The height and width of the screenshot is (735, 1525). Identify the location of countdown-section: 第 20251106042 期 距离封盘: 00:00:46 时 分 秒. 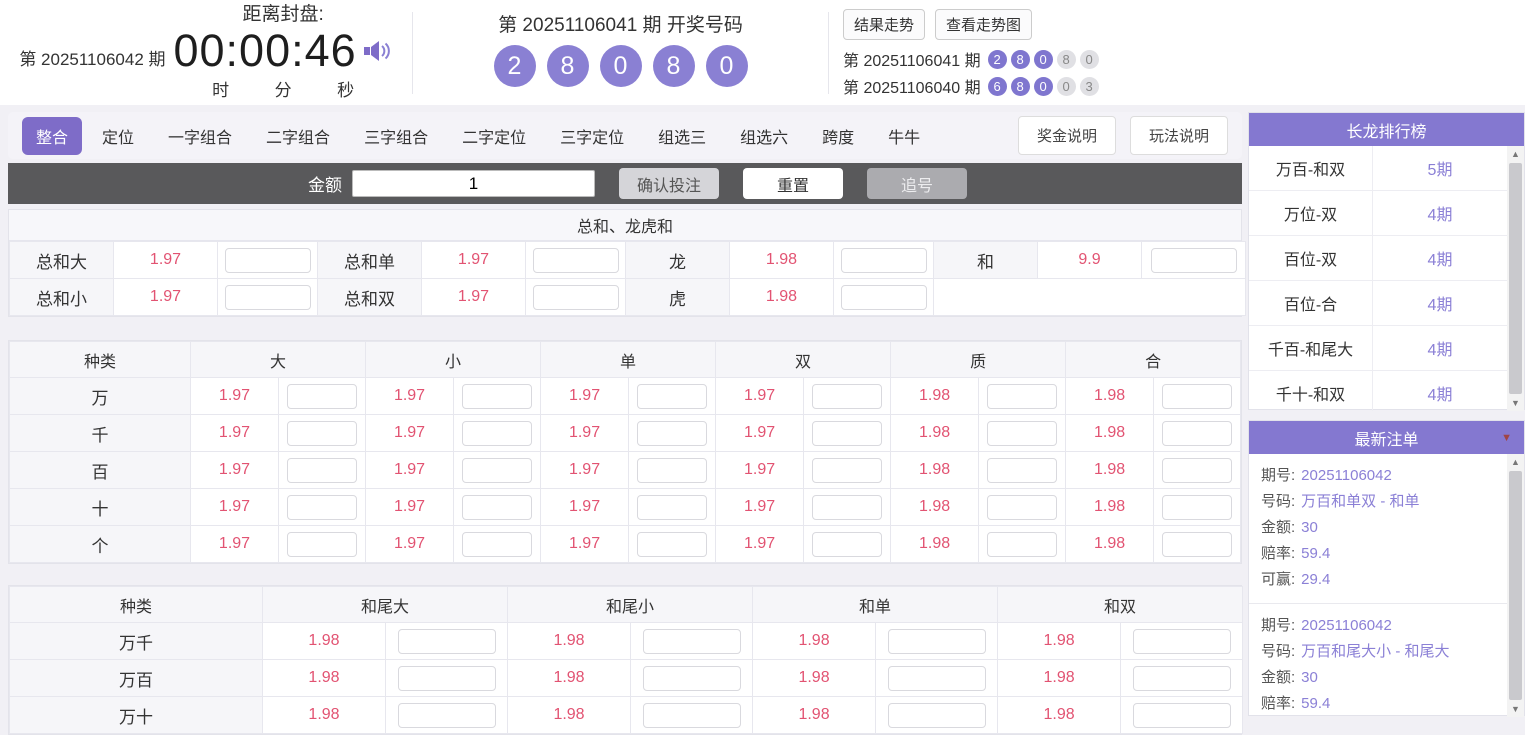
(206, 52).